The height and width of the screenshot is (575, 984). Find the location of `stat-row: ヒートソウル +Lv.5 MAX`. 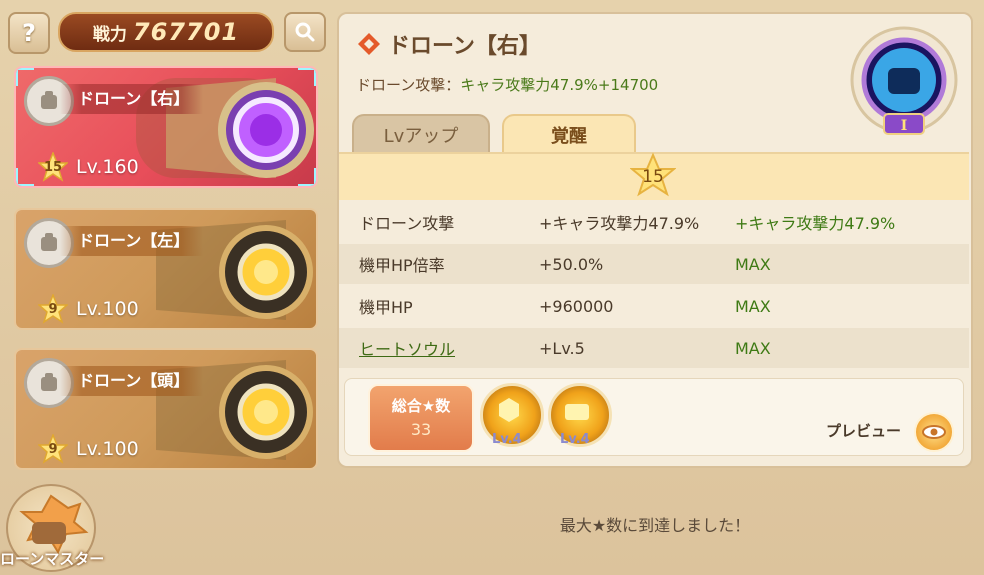

stat-row: ヒートソウル +Lv.5 MAX is located at coordinates (654, 348).